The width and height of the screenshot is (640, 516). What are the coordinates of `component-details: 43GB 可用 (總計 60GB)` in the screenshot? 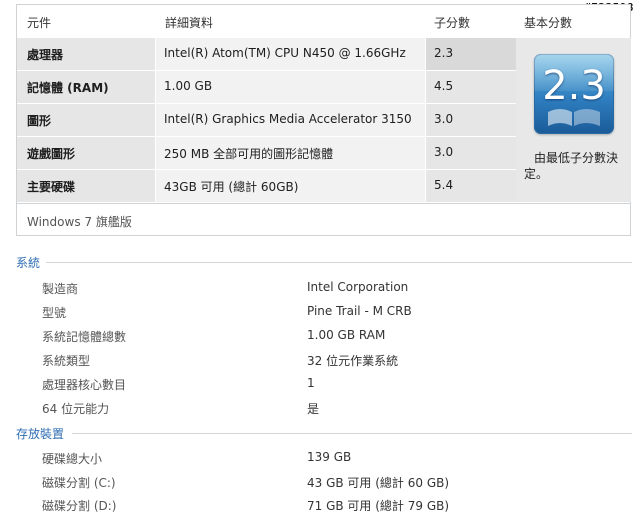 It's located at (290, 186).